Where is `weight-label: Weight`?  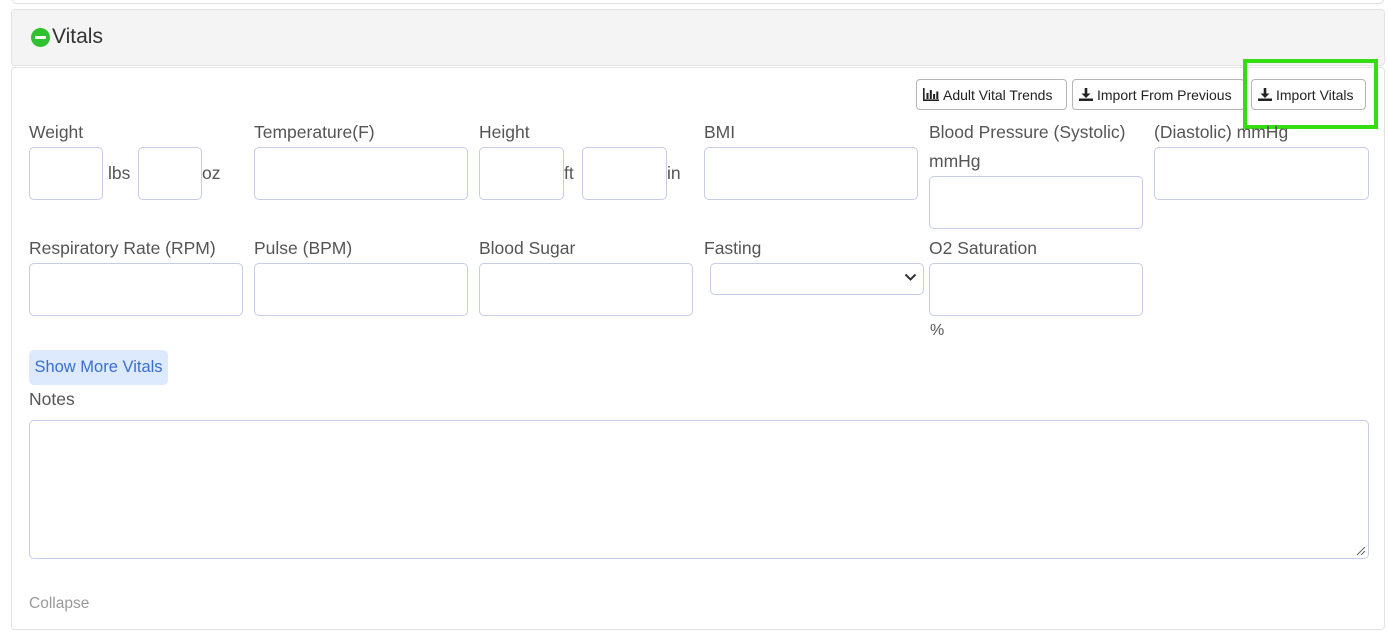
weight-label: Weight is located at coordinates (56, 132).